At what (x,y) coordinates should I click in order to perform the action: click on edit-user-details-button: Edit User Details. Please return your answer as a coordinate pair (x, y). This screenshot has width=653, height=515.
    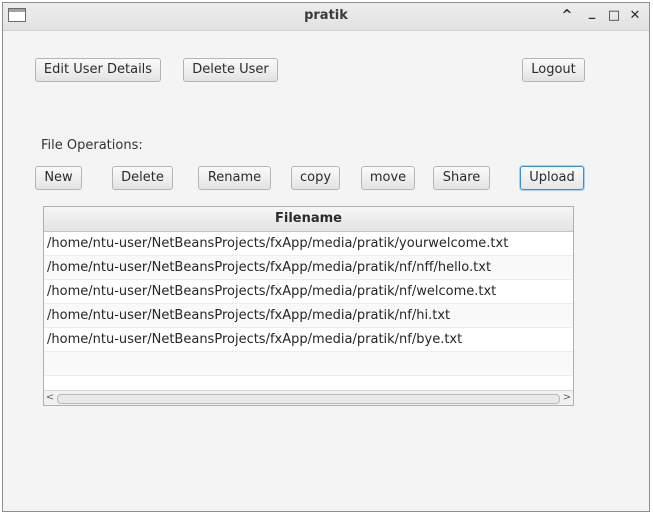
    Looking at the image, I should click on (98, 70).